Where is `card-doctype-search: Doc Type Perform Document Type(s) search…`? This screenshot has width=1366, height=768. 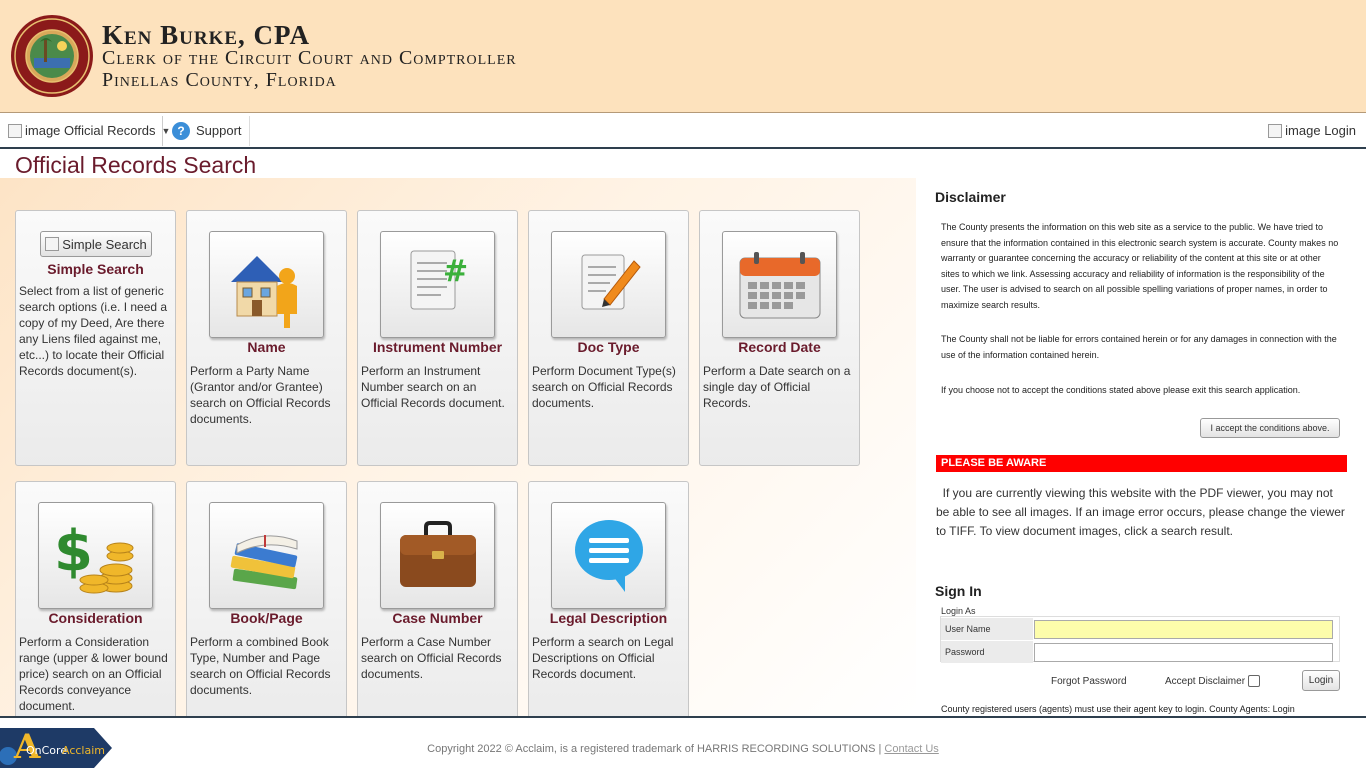 card-doctype-search: Doc Type Perform Document Type(s) search… is located at coordinates (608, 338).